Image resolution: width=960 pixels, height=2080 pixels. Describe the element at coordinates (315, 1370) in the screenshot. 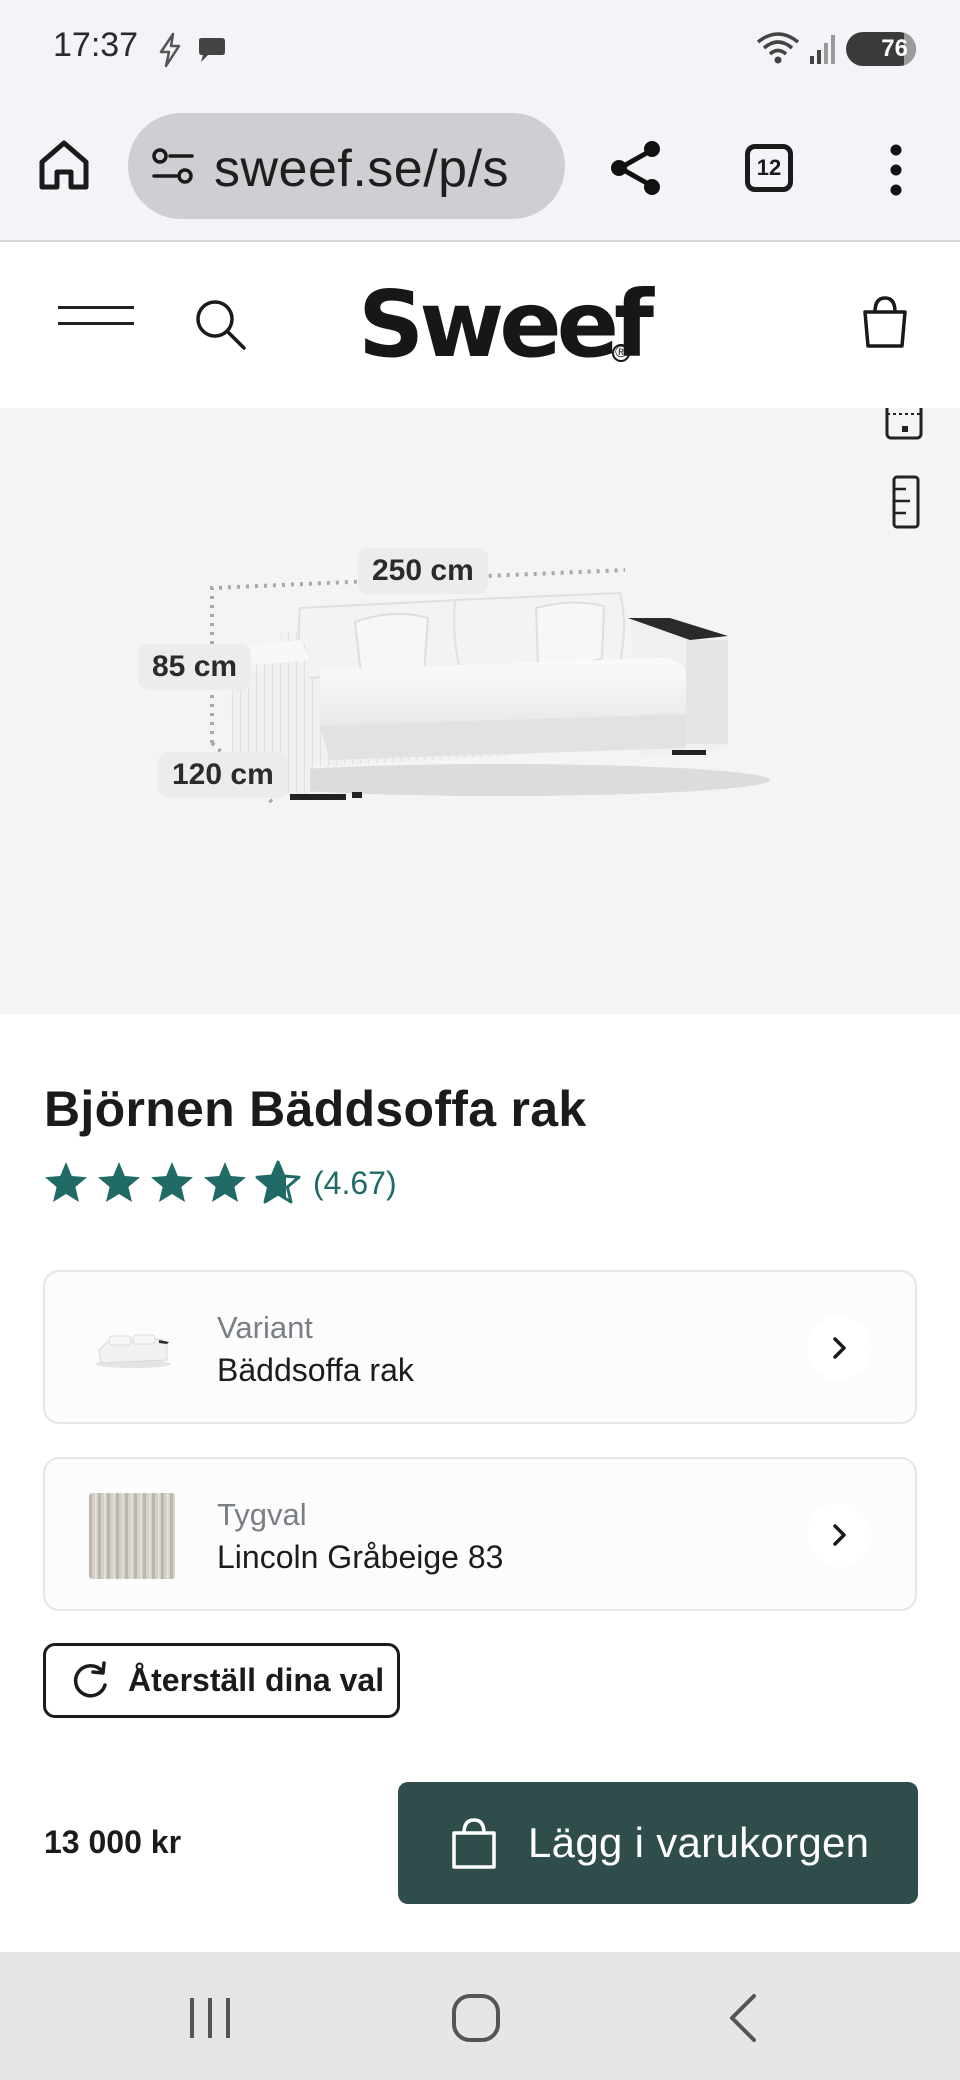

I see `variant-value: Bäddsoffa rak` at that location.